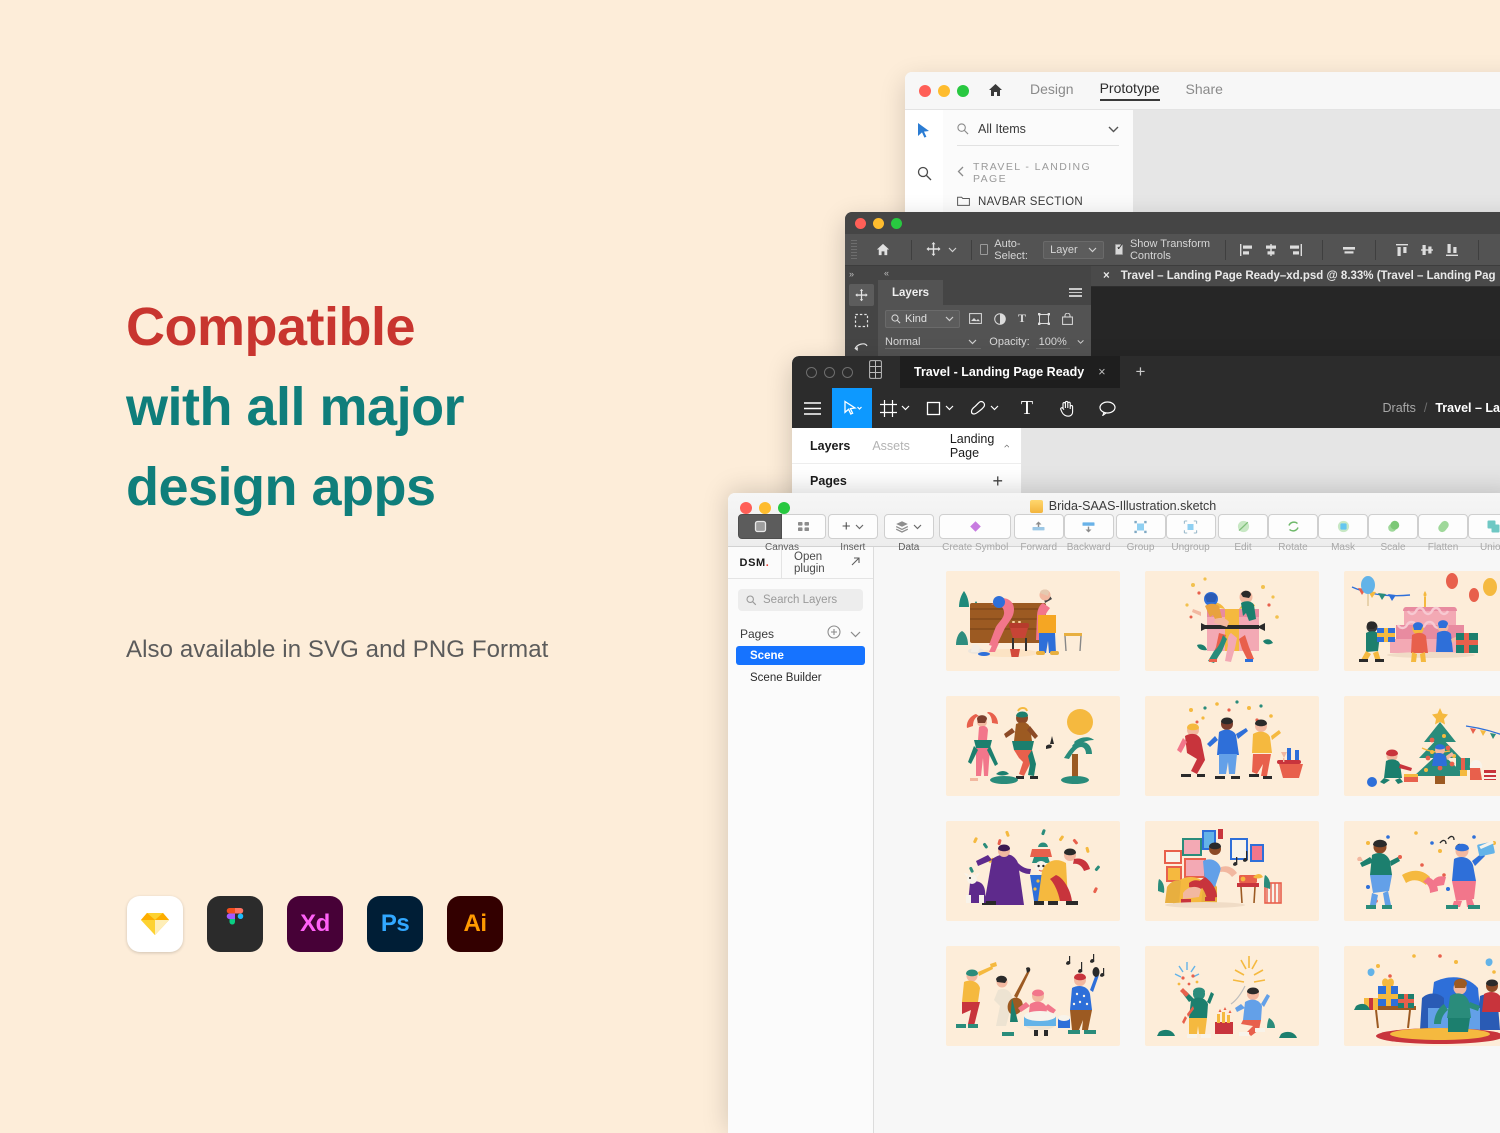 The image size is (1500, 1133). What do you see at coordinates (812, 408) in the screenshot?
I see `main-menu-icon` at bounding box center [812, 408].